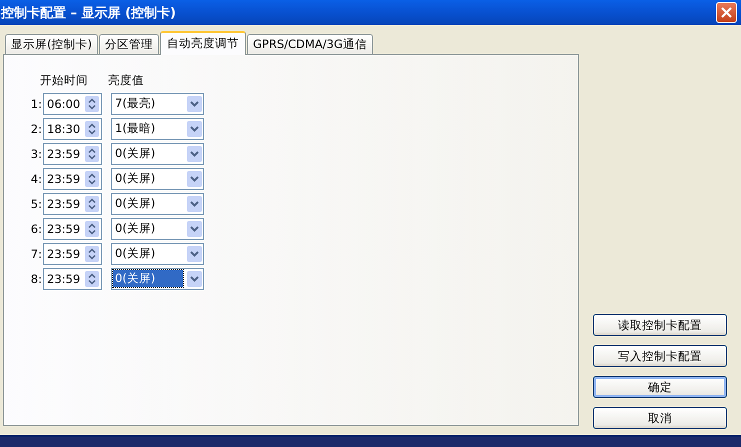 This screenshot has width=741, height=447. I want to click on dialog-button: 写入控制卡配置, so click(660, 356).